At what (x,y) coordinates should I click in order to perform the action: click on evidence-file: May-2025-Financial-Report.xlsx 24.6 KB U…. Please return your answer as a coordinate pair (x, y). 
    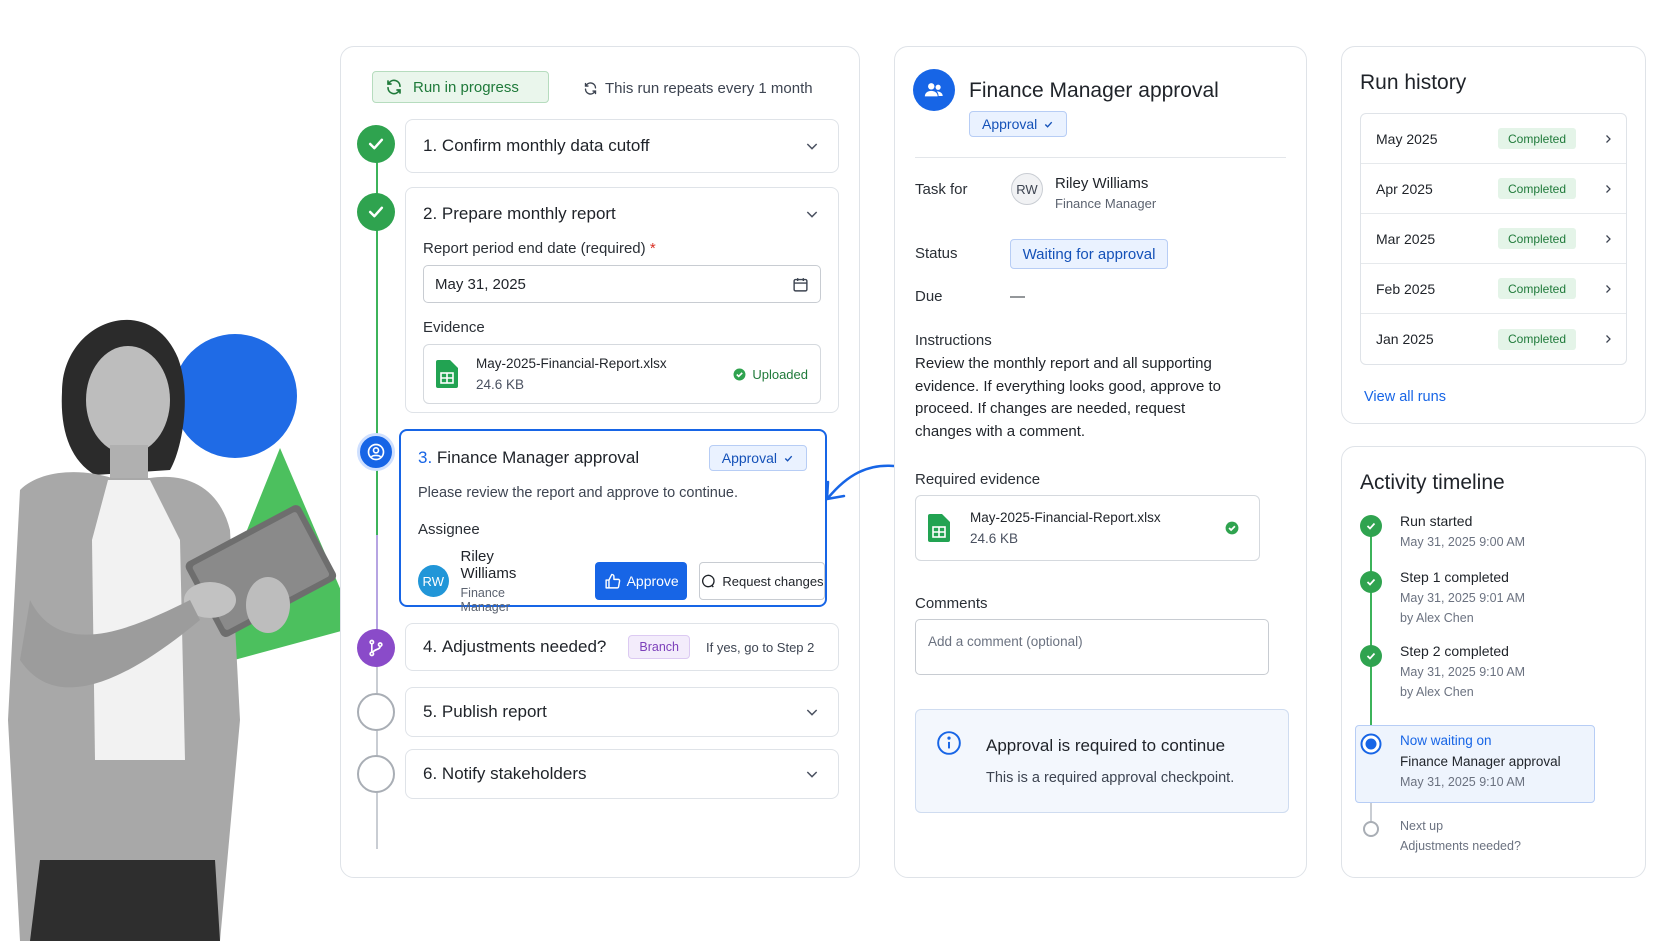
    Looking at the image, I should click on (622, 374).